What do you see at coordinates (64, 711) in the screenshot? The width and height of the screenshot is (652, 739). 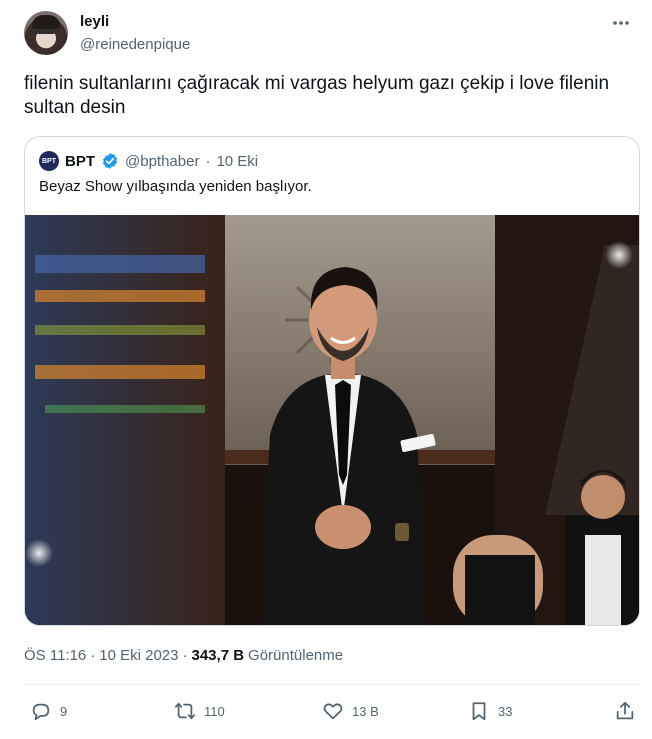 I see `reply-count: 9` at bounding box center [64, 711].